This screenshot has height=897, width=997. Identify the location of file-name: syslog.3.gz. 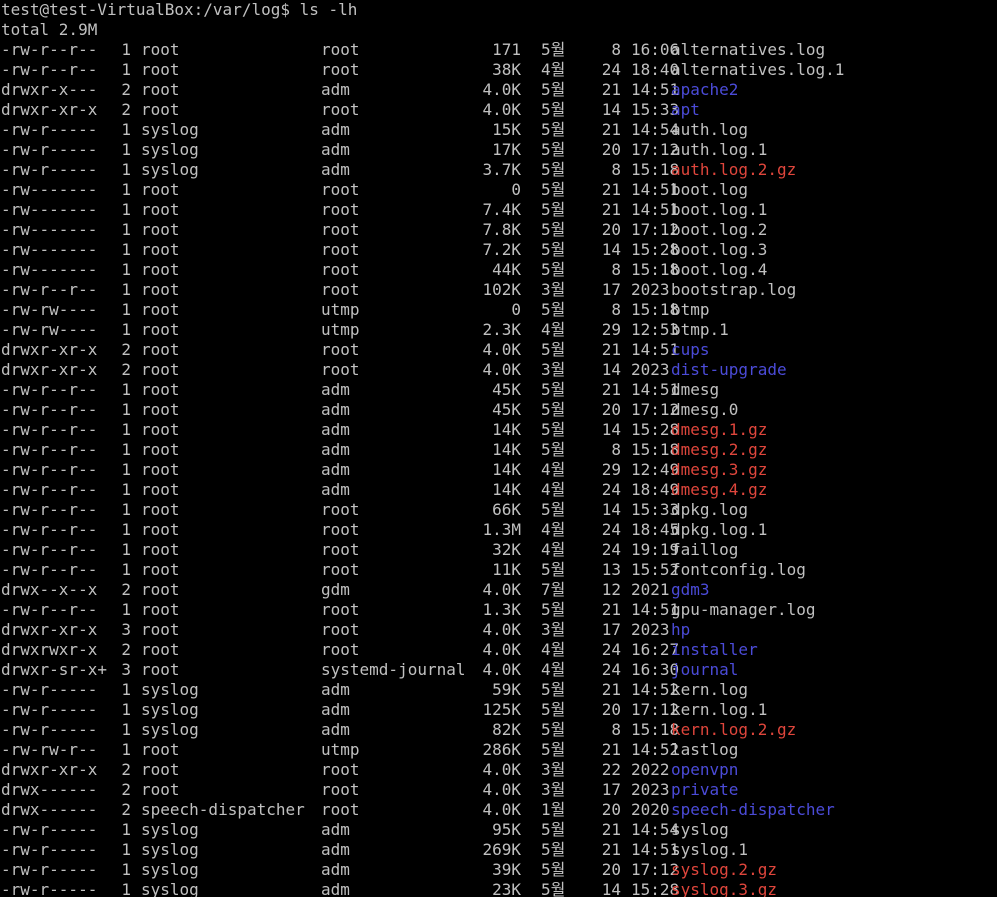
(724, 888).